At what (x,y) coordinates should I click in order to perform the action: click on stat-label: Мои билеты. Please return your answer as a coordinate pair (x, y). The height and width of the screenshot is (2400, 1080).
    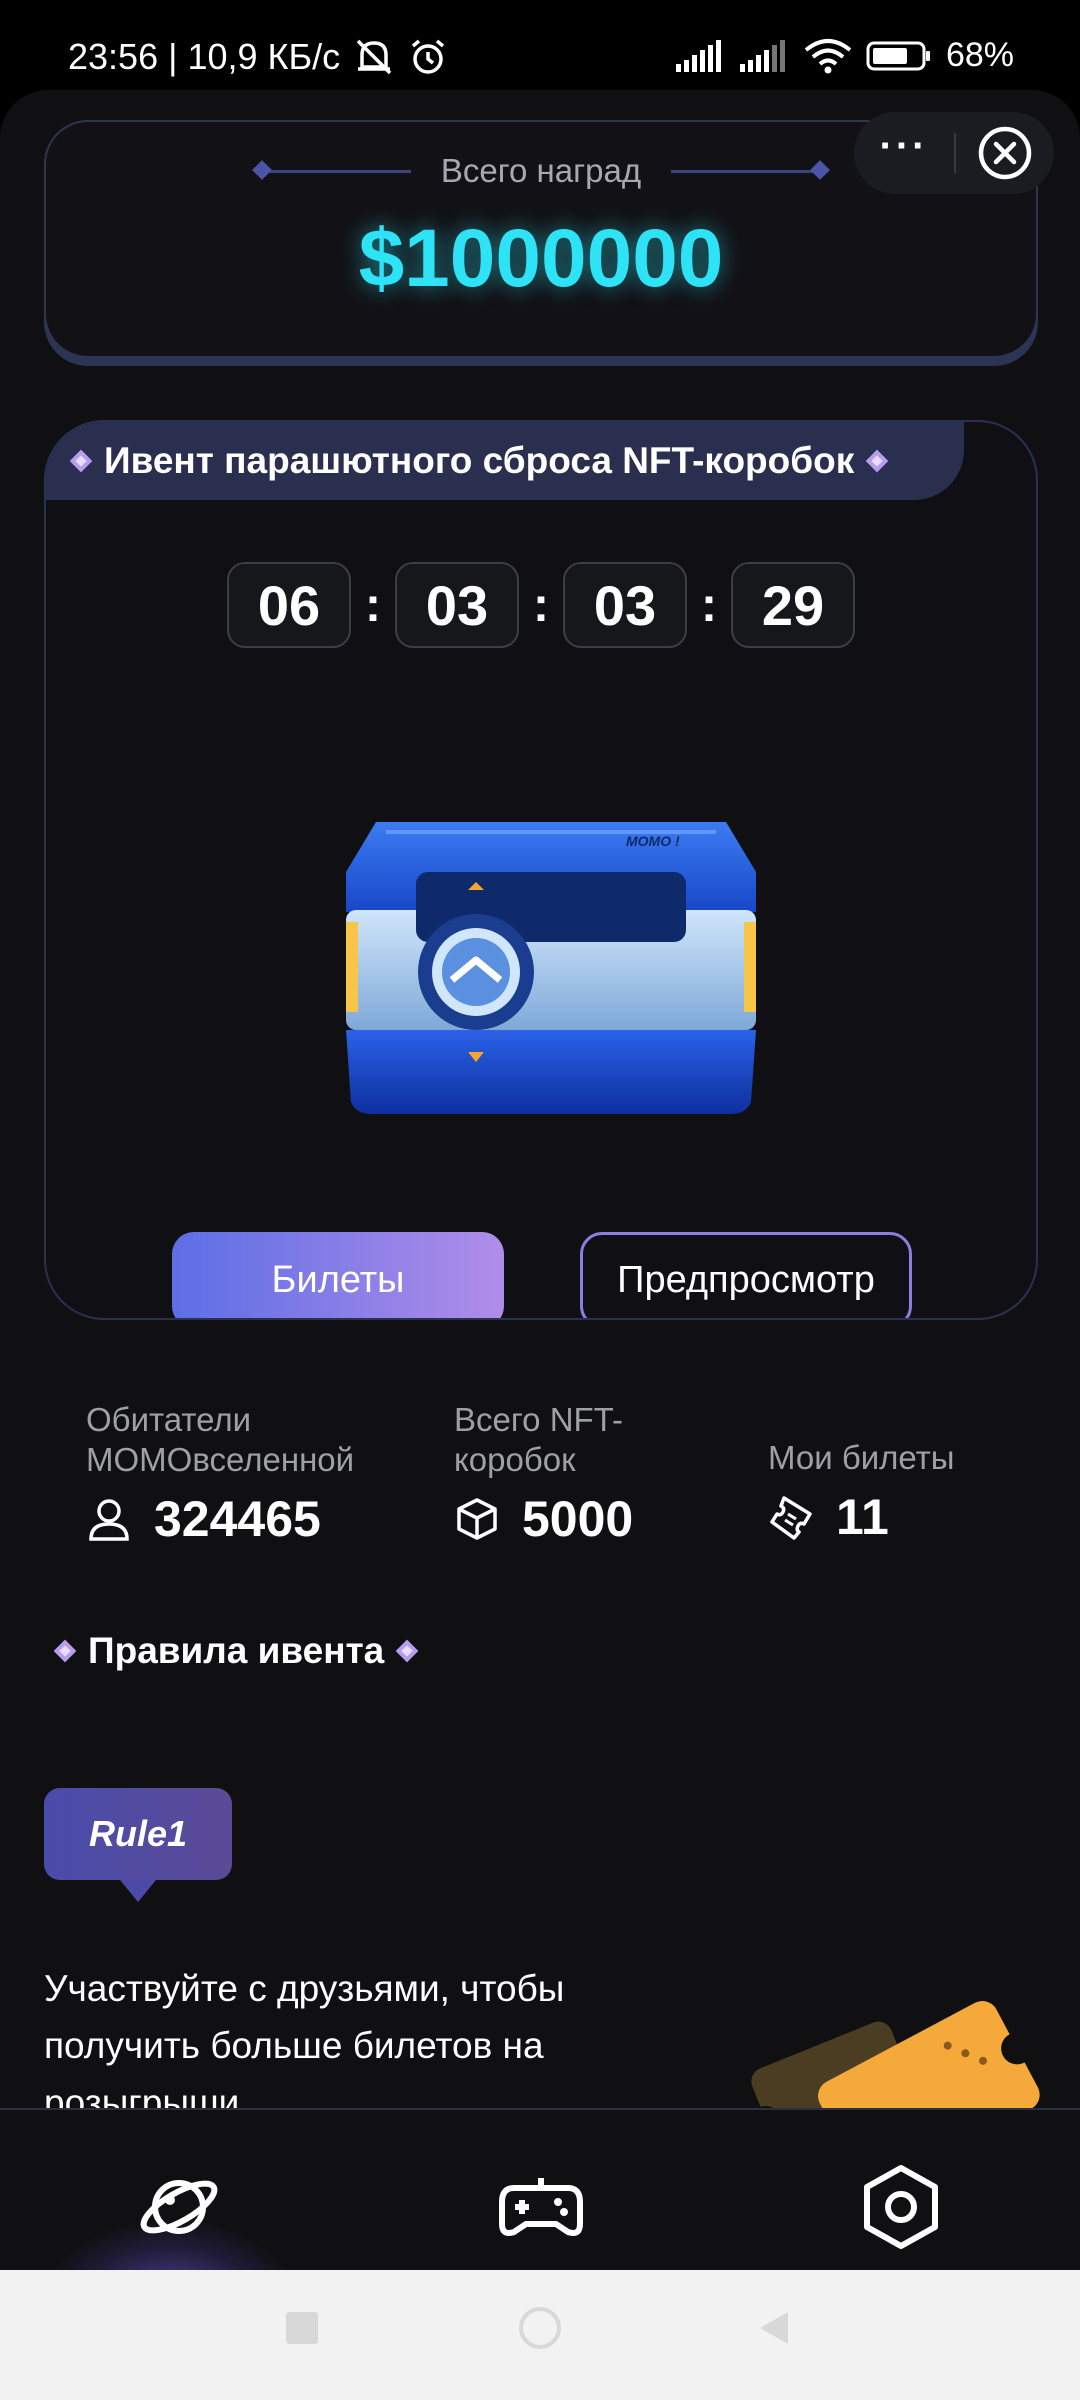
    Looking at the image, I should click on (861, 1457).